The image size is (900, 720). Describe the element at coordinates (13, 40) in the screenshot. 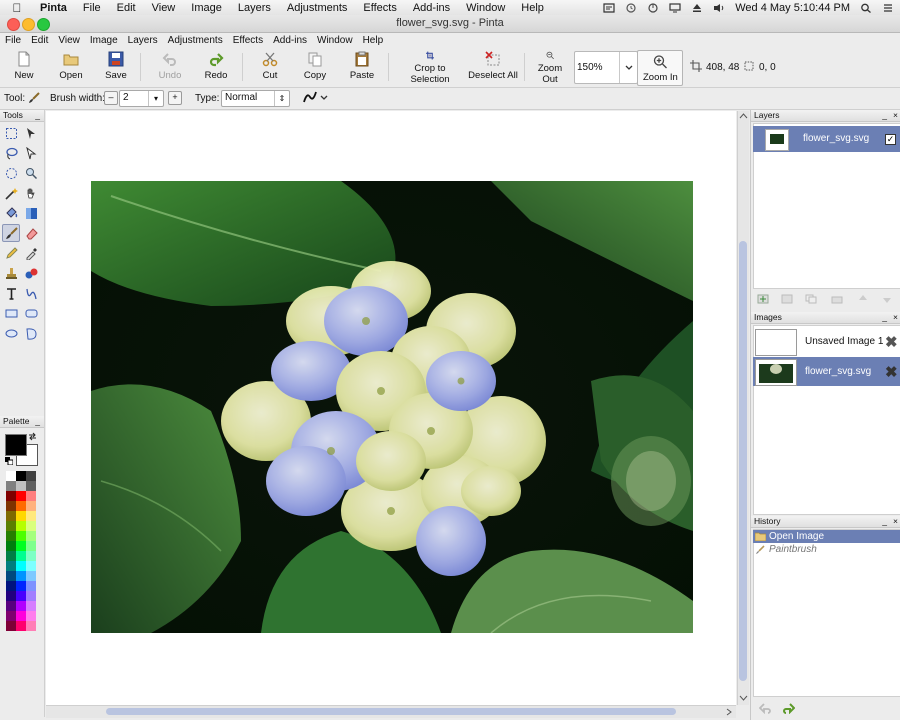

I see `menu-file: File` at that location.